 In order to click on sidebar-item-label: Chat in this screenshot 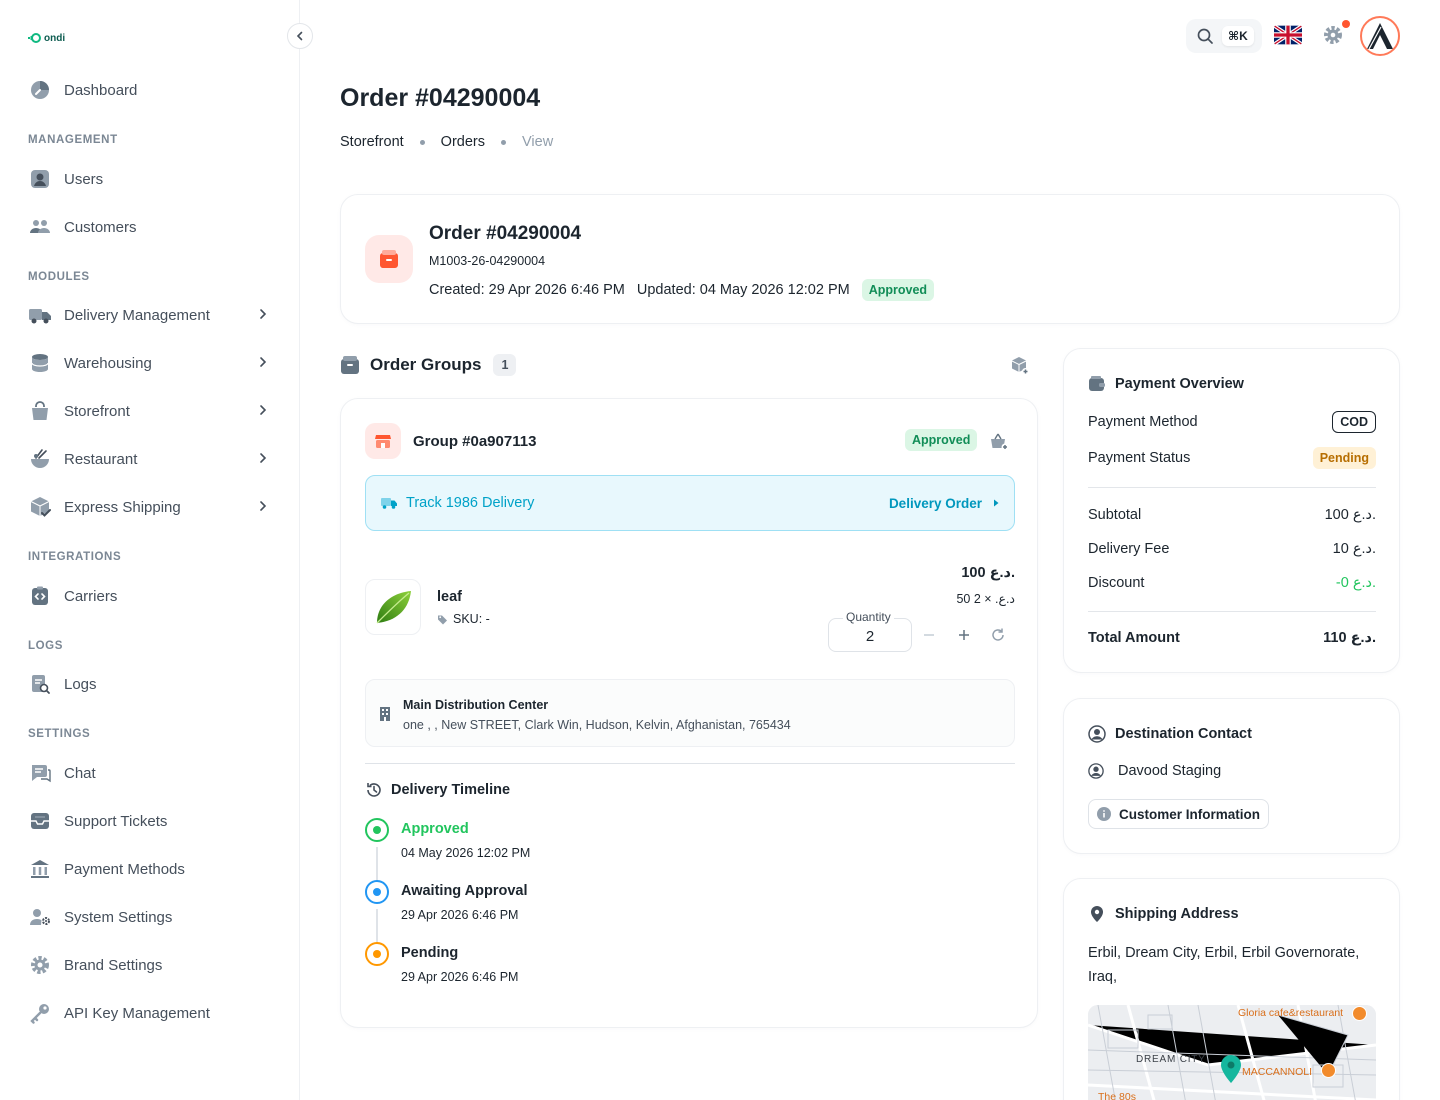, I will do `click(80, 773)`.